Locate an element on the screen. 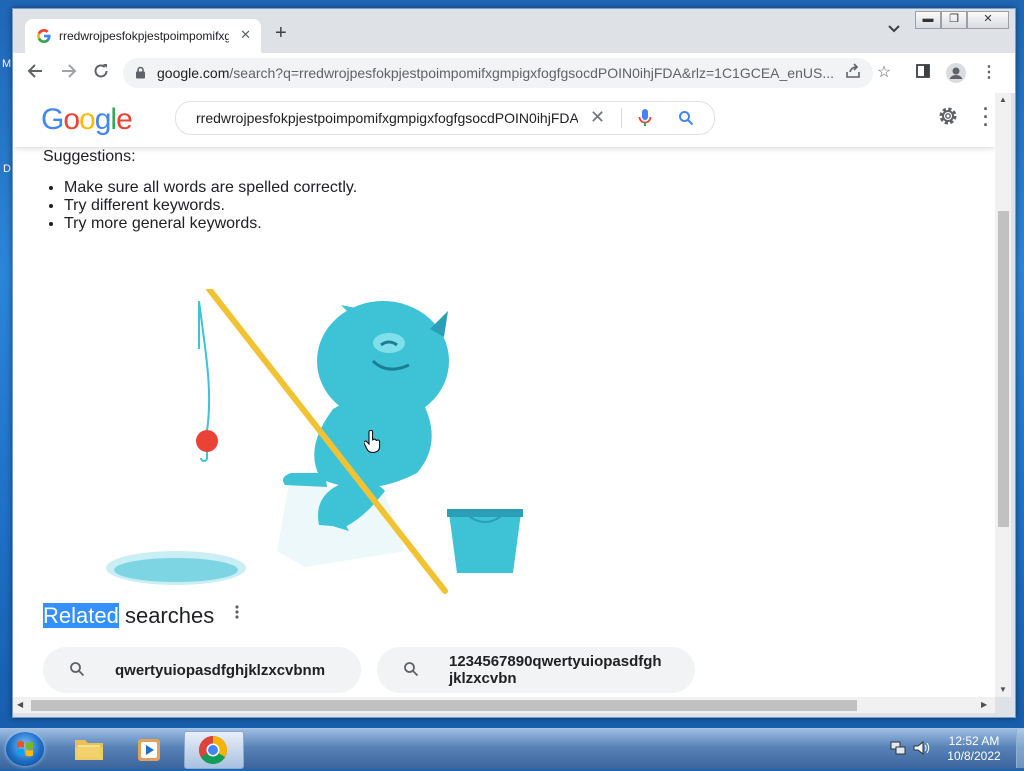  suggestion-item: Try different keywords. is located at coordinates (210, 206).